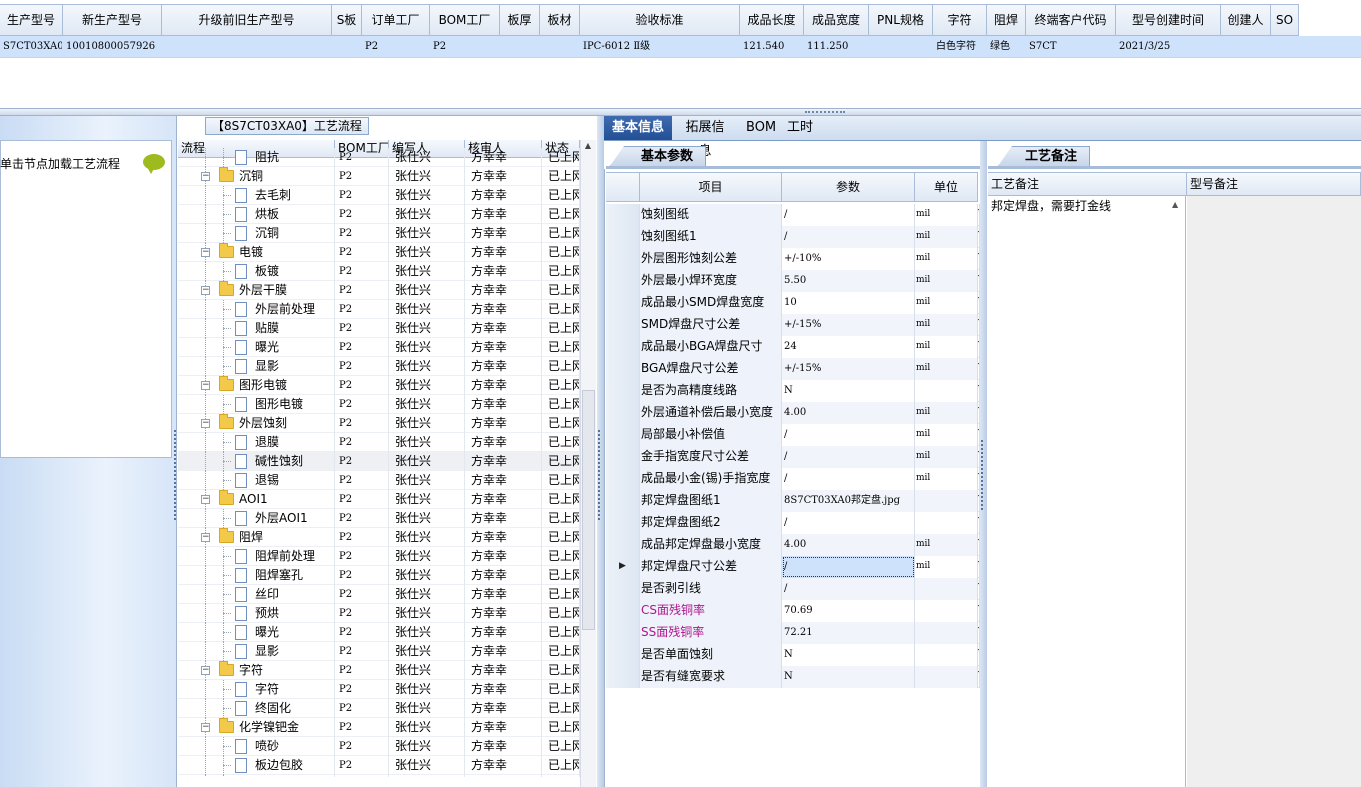 This screenshot has width=1361, height=787. What do you see at coordinates (848, 501) in the screenshot?
I see `param-value-cell: 8S7CT03XA0邦定盘.jpg` at bounding box center [848, 501].